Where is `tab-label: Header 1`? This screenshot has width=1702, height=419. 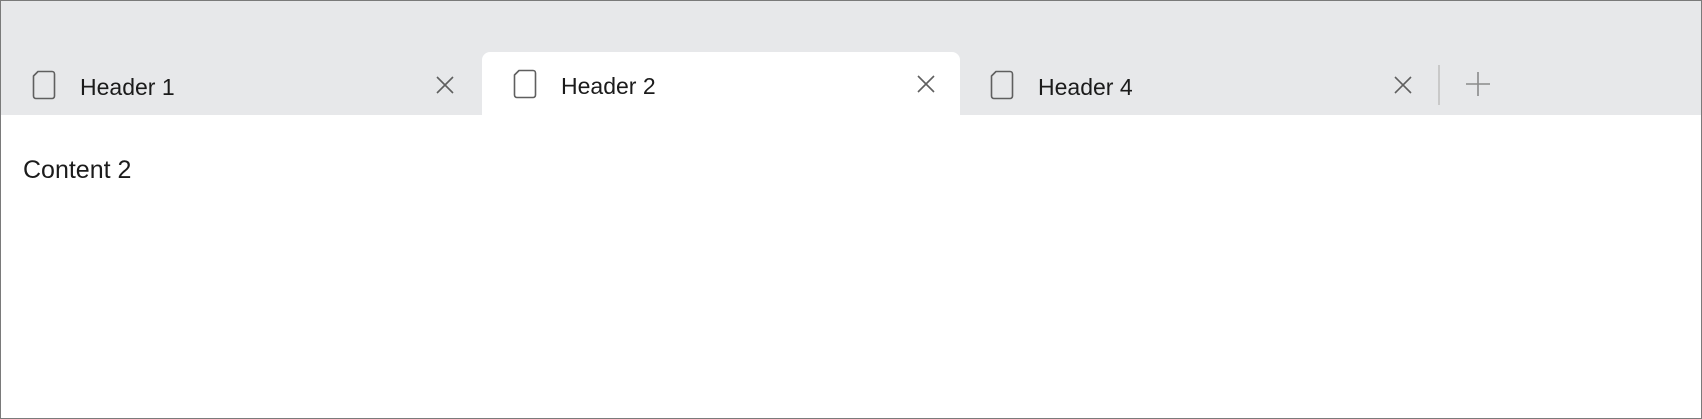
tab-label: Header 1 is located at coordinates (127, 87).